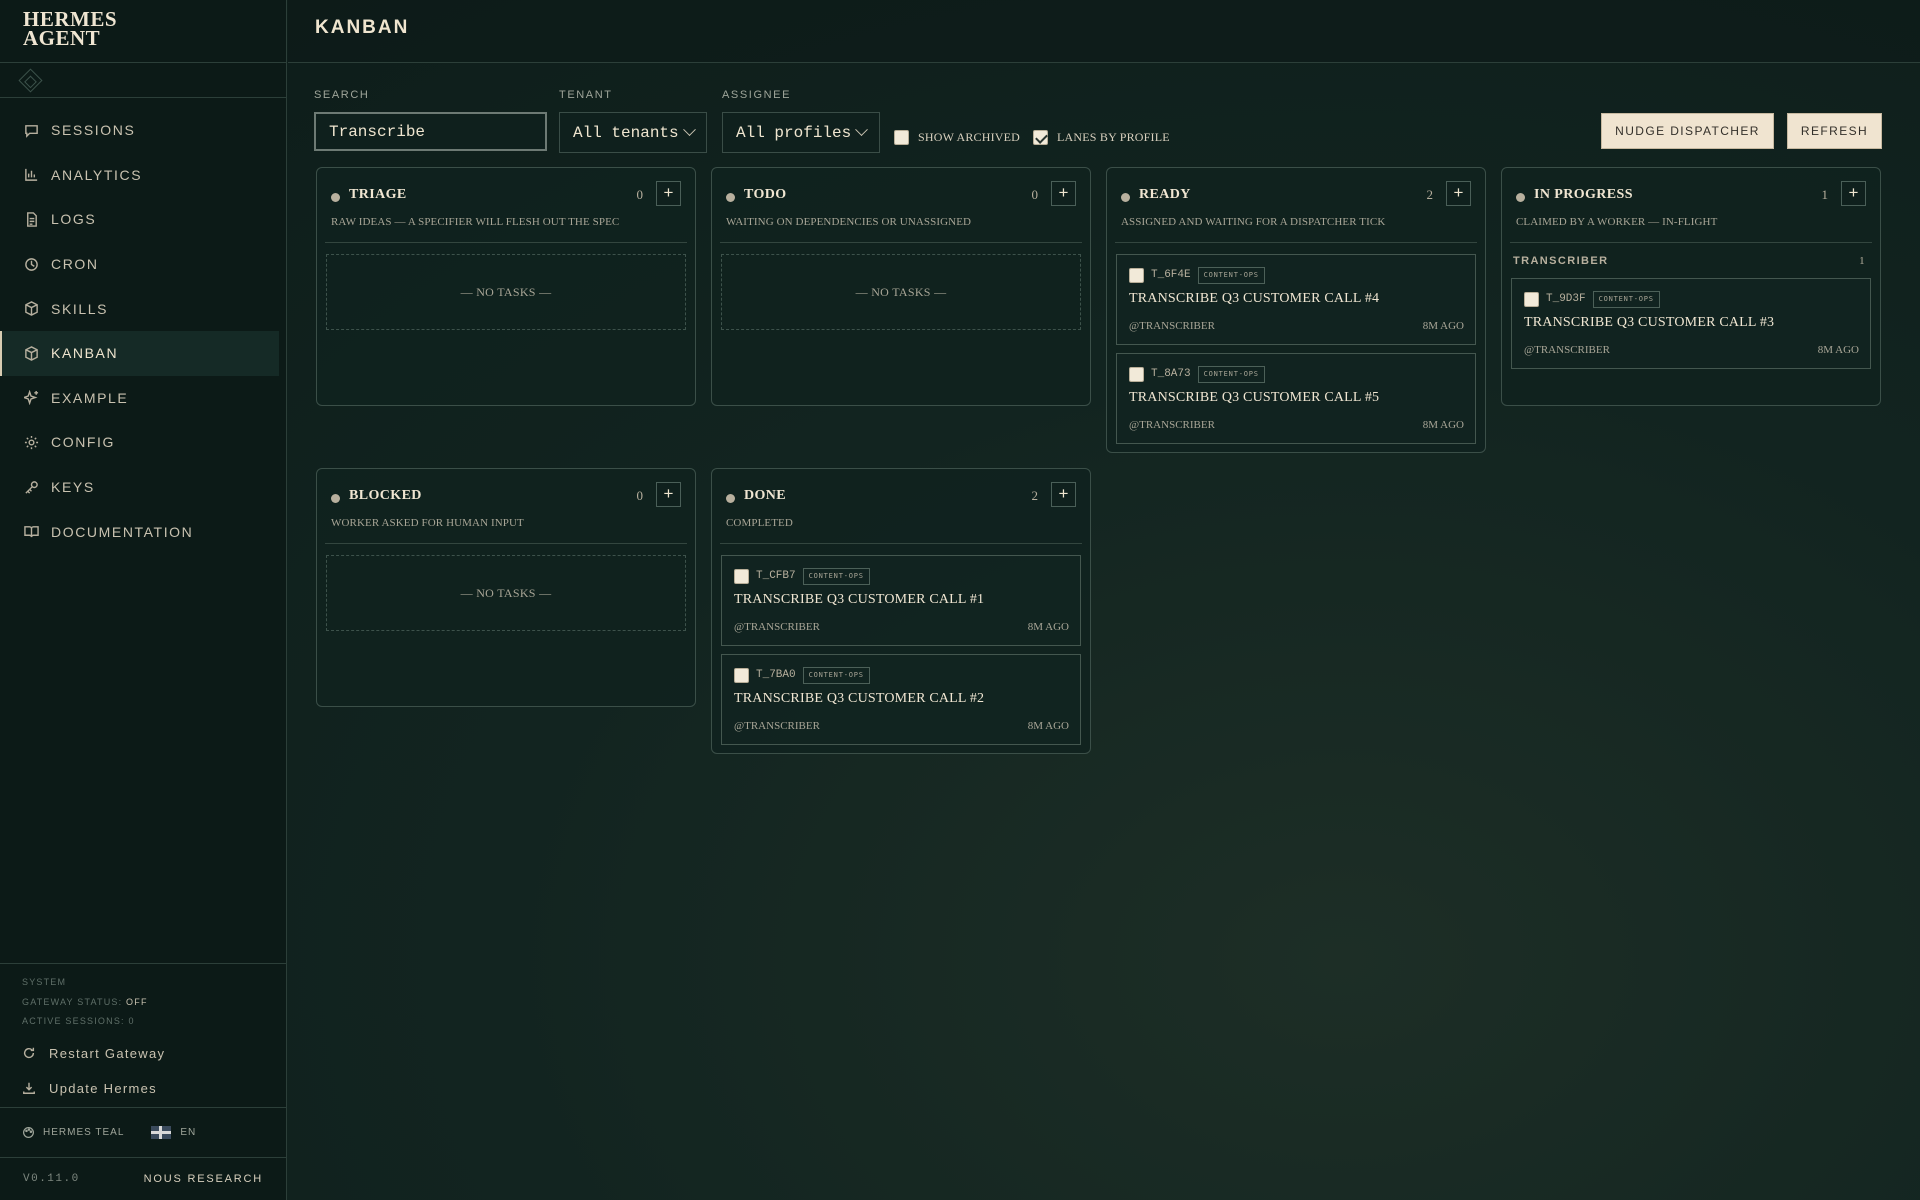 This screenshot has height=1200, width=1920. Describe the element at coordinates (143, 487) in the screenshot. I see `sidebar-item-keys: KEYS` at that location.